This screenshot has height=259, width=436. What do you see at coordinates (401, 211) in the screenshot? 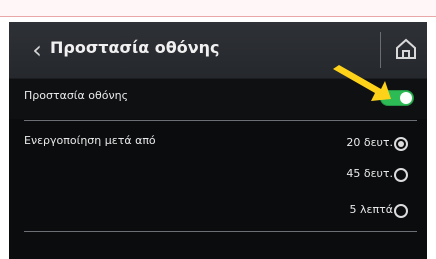
I see `radio-5-min` at bounding box center [401, 211].